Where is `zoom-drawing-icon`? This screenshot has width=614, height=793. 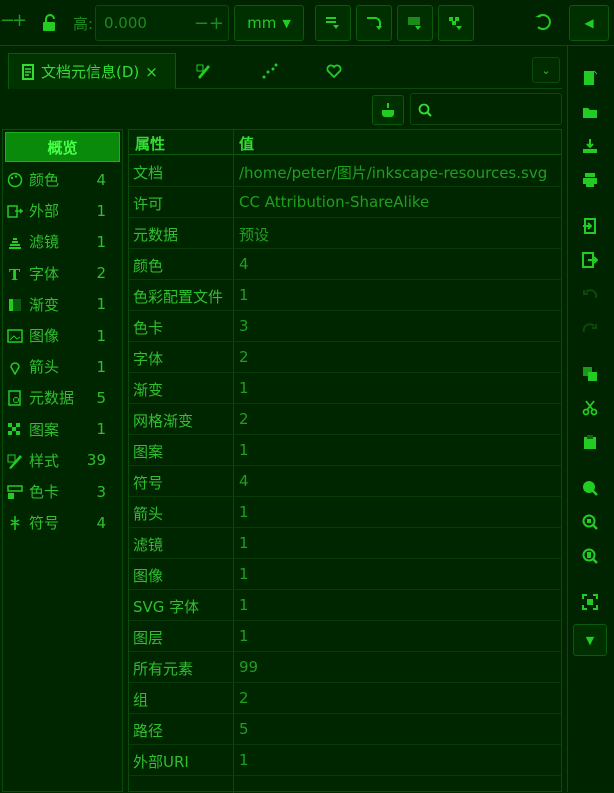
zoom-drawing-icon is located at coordinates (590, 522).